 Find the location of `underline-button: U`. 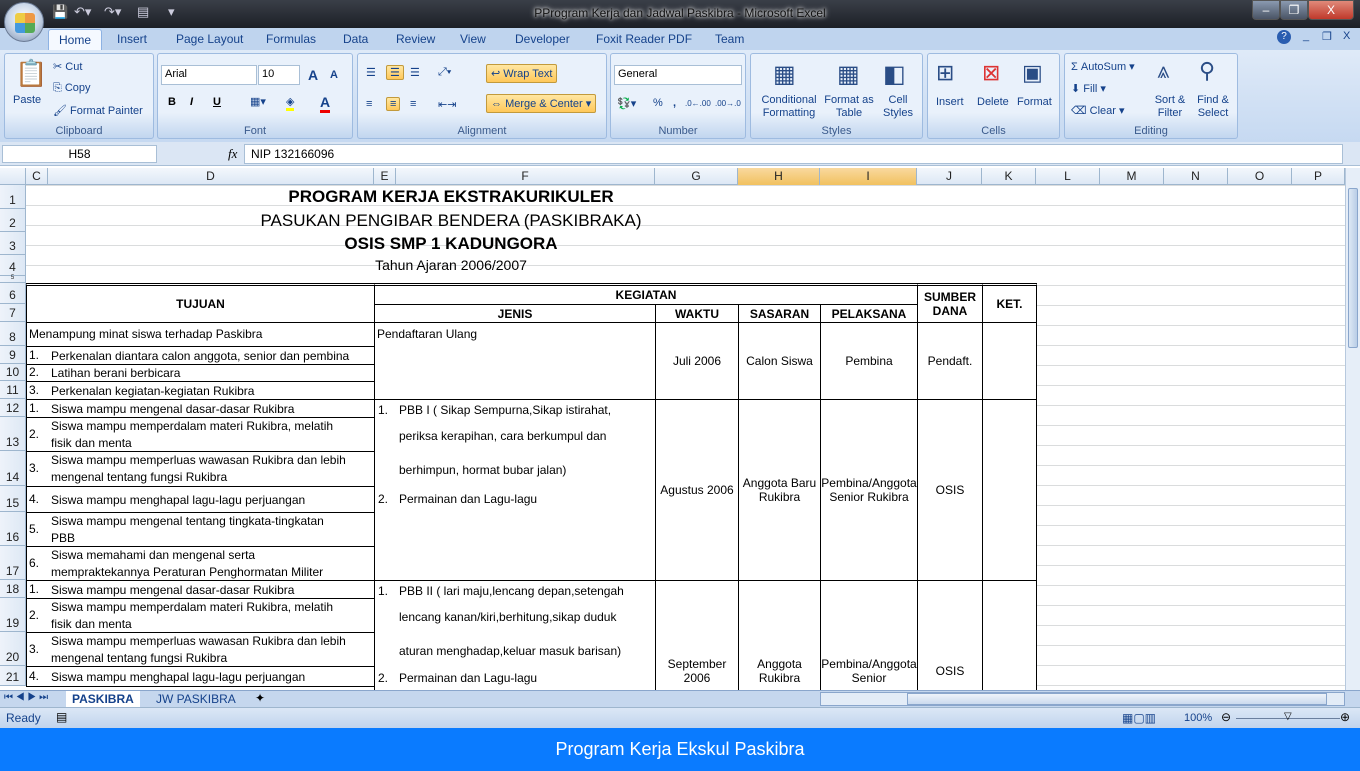

underline-button: U is located at coordinates (217, 102).